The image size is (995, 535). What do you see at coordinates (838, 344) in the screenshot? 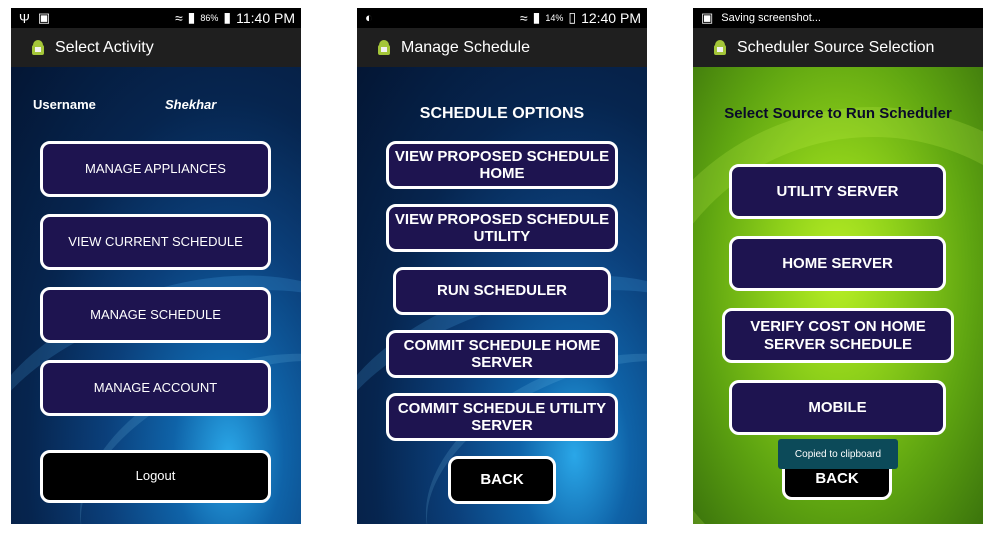
I see `button-line-2: SERVER SCHEDULE` at bounding box center [838, 344].